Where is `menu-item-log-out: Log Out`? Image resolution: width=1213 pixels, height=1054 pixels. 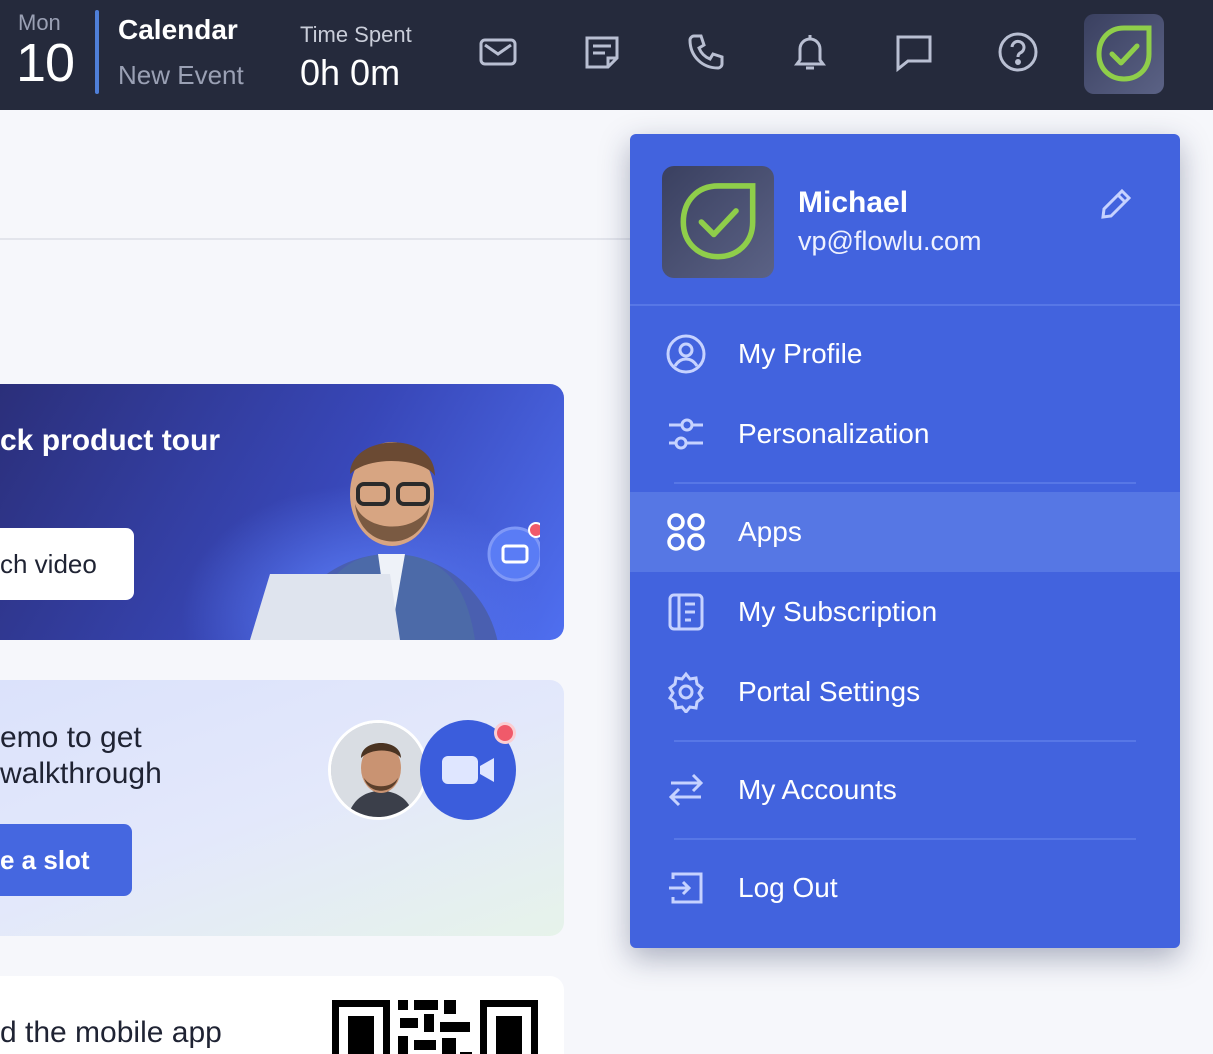
menu-item-log-out: Log Out is located at coordinates (905, 888).